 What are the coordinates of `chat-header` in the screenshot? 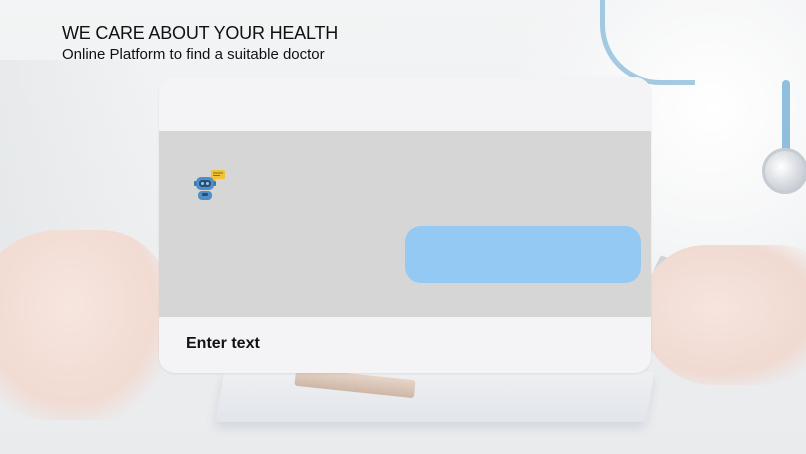 It's located at (405, 104).